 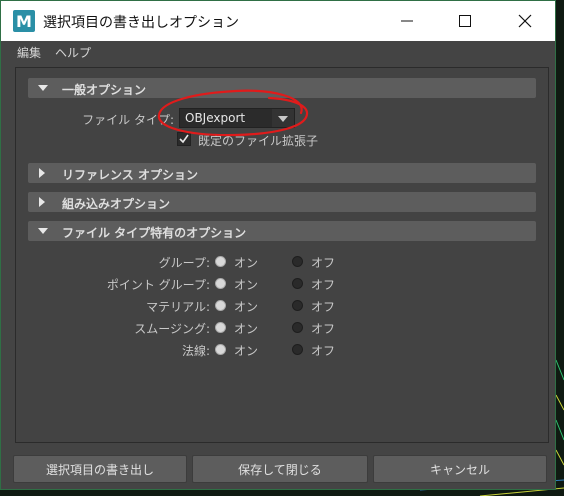 What do you see at coordinates (100, 469) in the screenshot?
I see `export-selection-button: 選択項目の書き出し` at bounding box center [100, 469].